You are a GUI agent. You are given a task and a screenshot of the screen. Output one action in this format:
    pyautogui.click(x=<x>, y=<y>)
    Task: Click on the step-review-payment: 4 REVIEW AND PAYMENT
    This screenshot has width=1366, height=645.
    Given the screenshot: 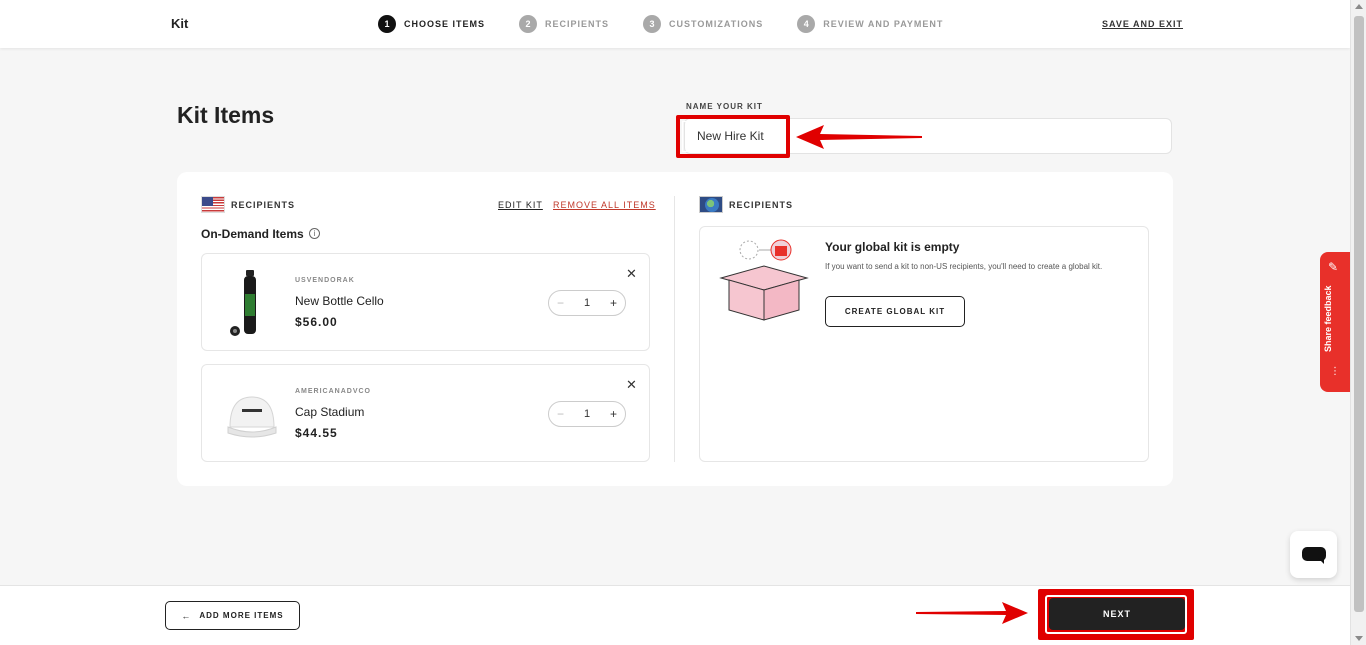 What is the action you would take?
    pyautogui.click(x=870, y=24)
    